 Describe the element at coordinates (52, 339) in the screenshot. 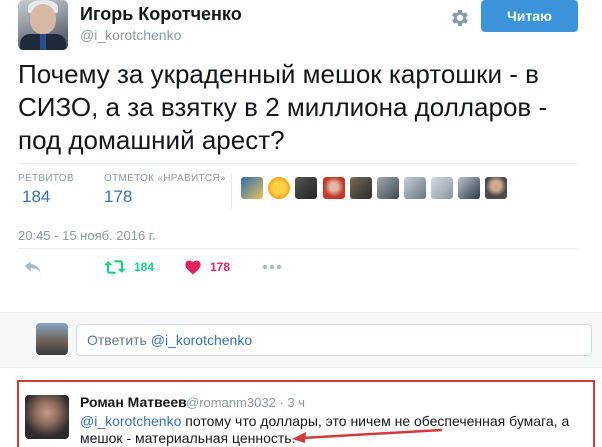

I see `current-user-avatar` at that location.